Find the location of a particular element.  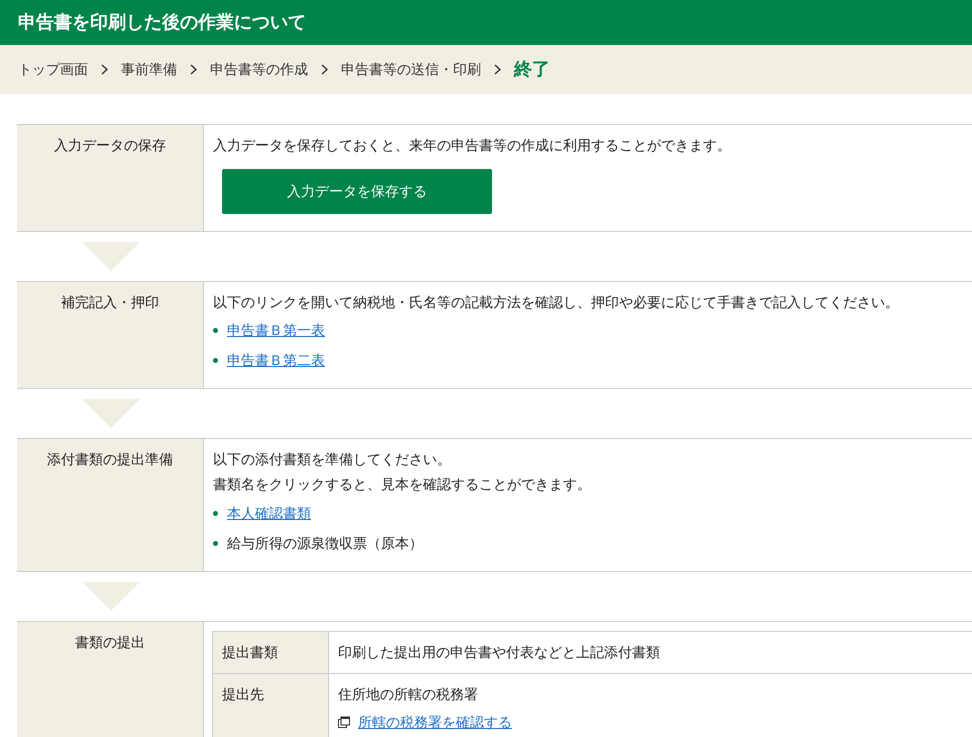

document-link: 申告書Ｂ第二表 is located at coordinates (276, 360).